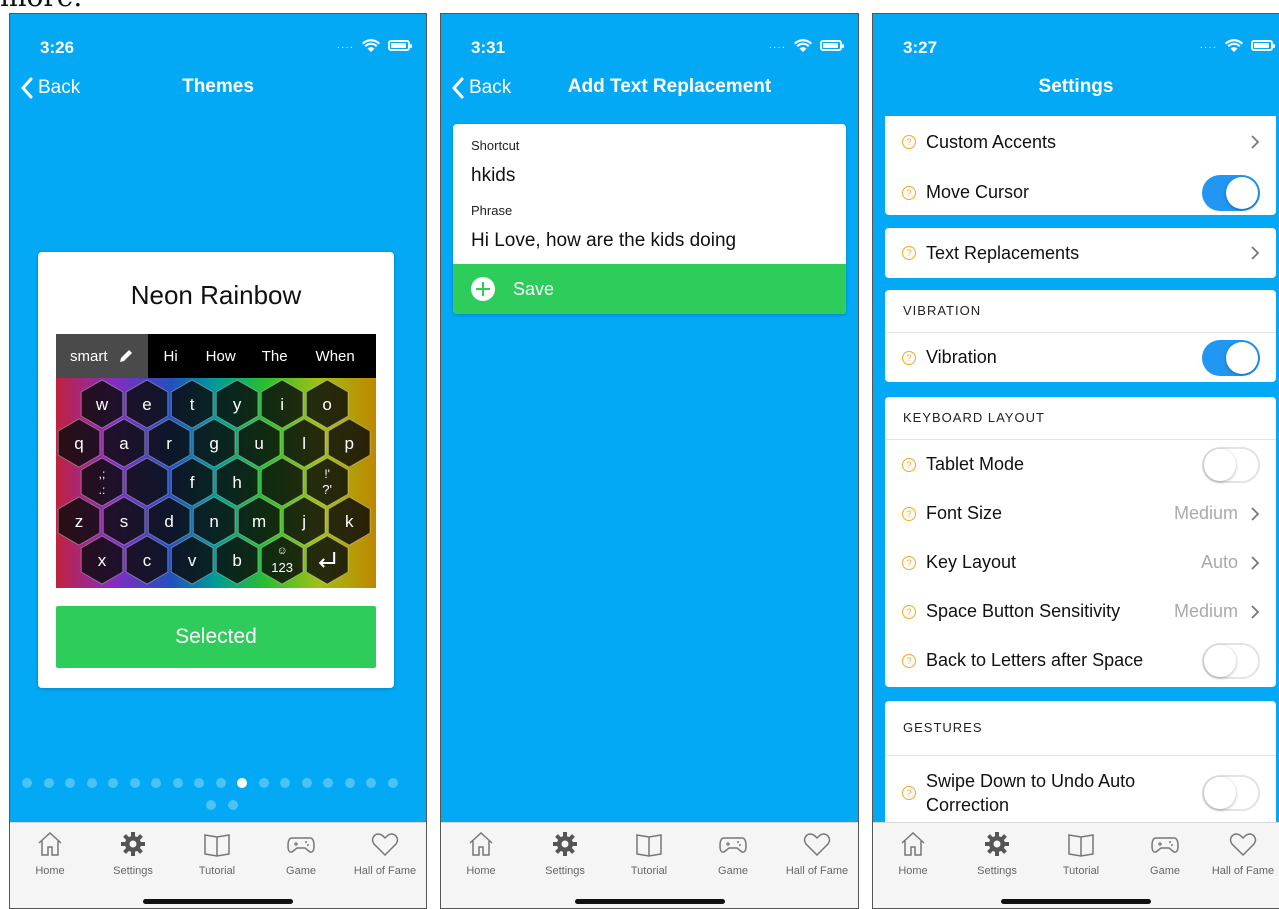 The image size is (1279, 909). I want to click on suggestion-4: When, so click(321, 356).